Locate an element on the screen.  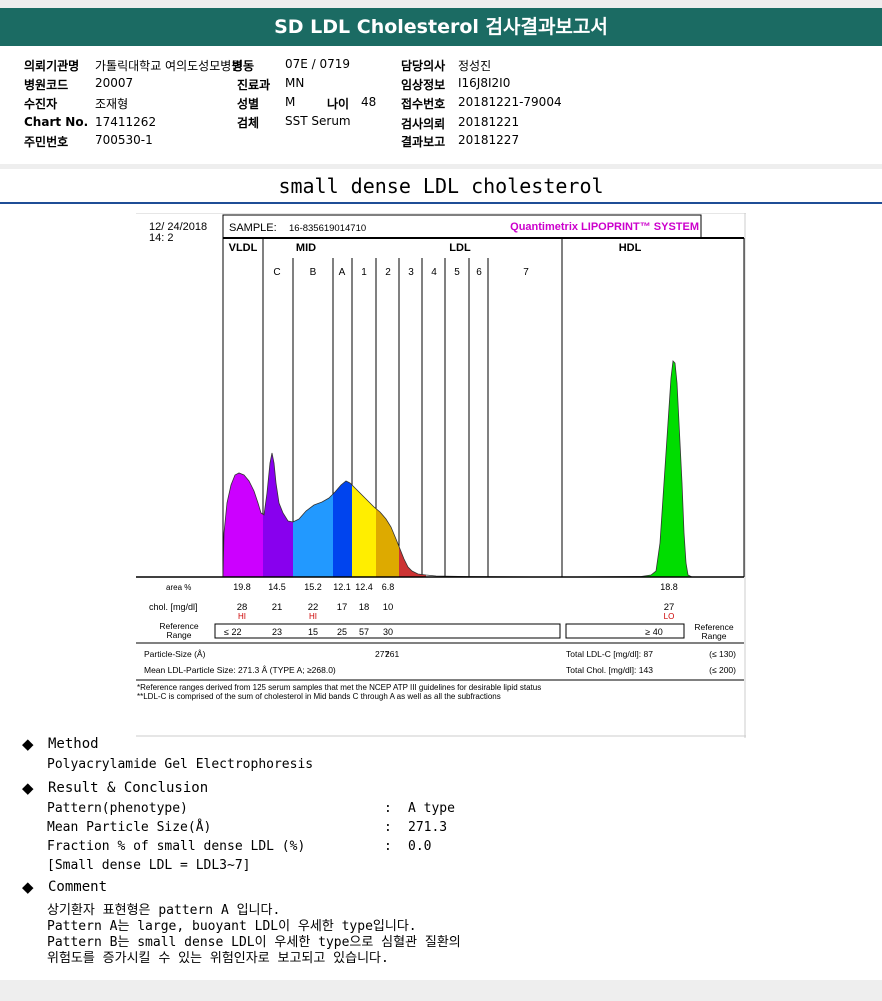
section-underline is located at coordinates (441, 203).